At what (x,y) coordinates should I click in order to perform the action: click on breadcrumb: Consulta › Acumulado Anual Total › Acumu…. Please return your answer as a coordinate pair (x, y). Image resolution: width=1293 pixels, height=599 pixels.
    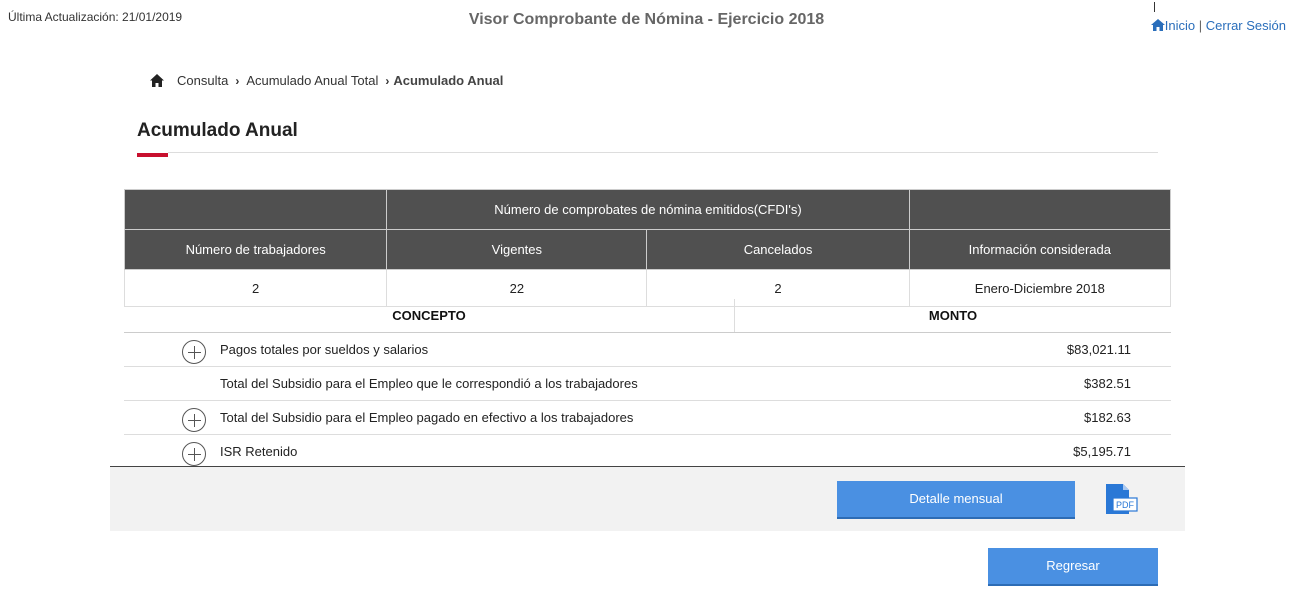
    Looking at the image, I should click on (326, 80).